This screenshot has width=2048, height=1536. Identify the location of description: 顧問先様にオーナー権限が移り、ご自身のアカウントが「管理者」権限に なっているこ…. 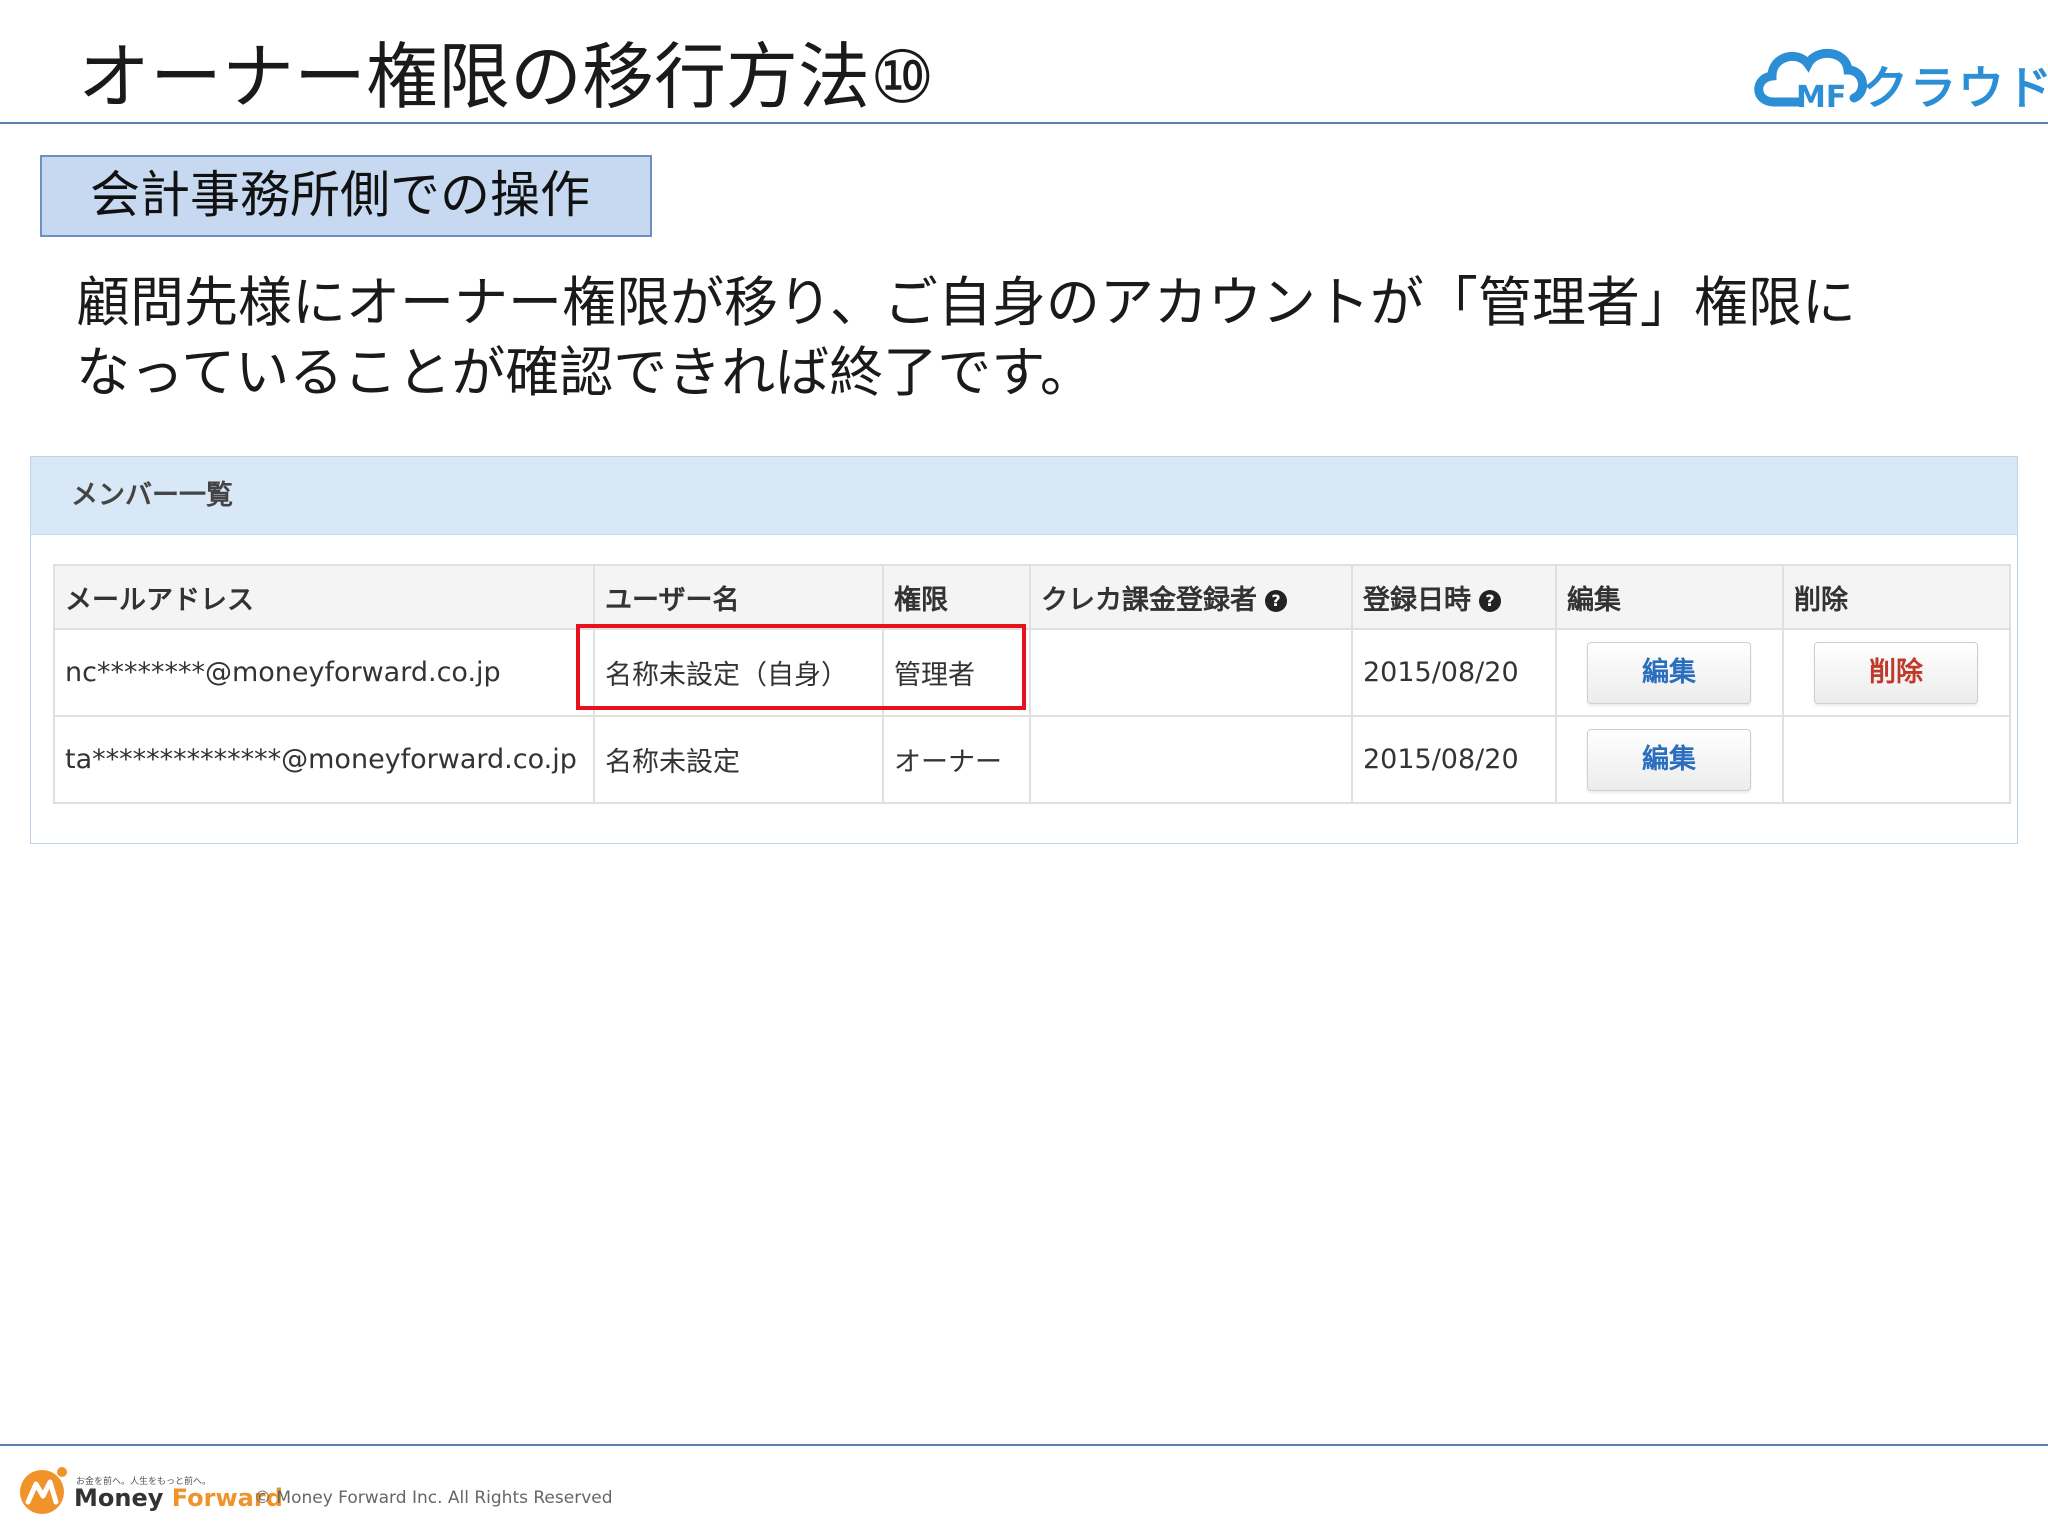
(1026, 338).